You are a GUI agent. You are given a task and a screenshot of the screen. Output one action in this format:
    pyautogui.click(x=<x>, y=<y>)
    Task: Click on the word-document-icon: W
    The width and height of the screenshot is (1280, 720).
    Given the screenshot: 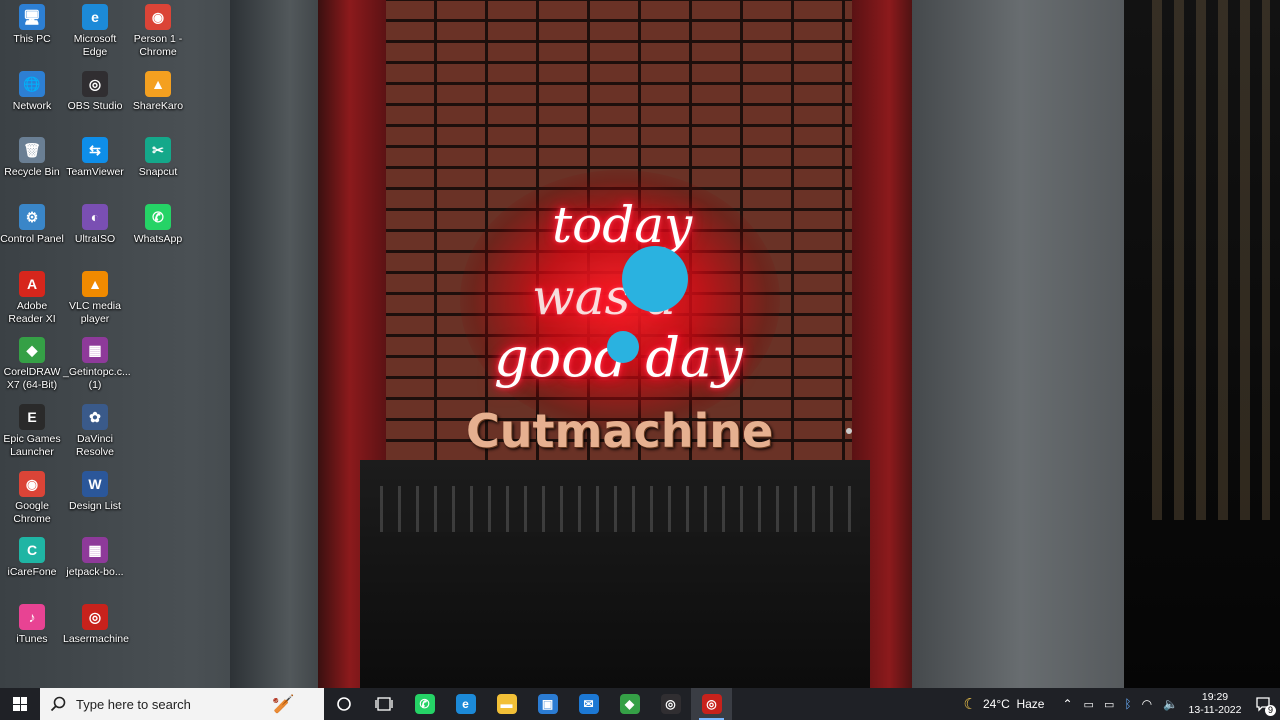 What is the action you would take?
    pyautogui.click(x=95, y=484)
    